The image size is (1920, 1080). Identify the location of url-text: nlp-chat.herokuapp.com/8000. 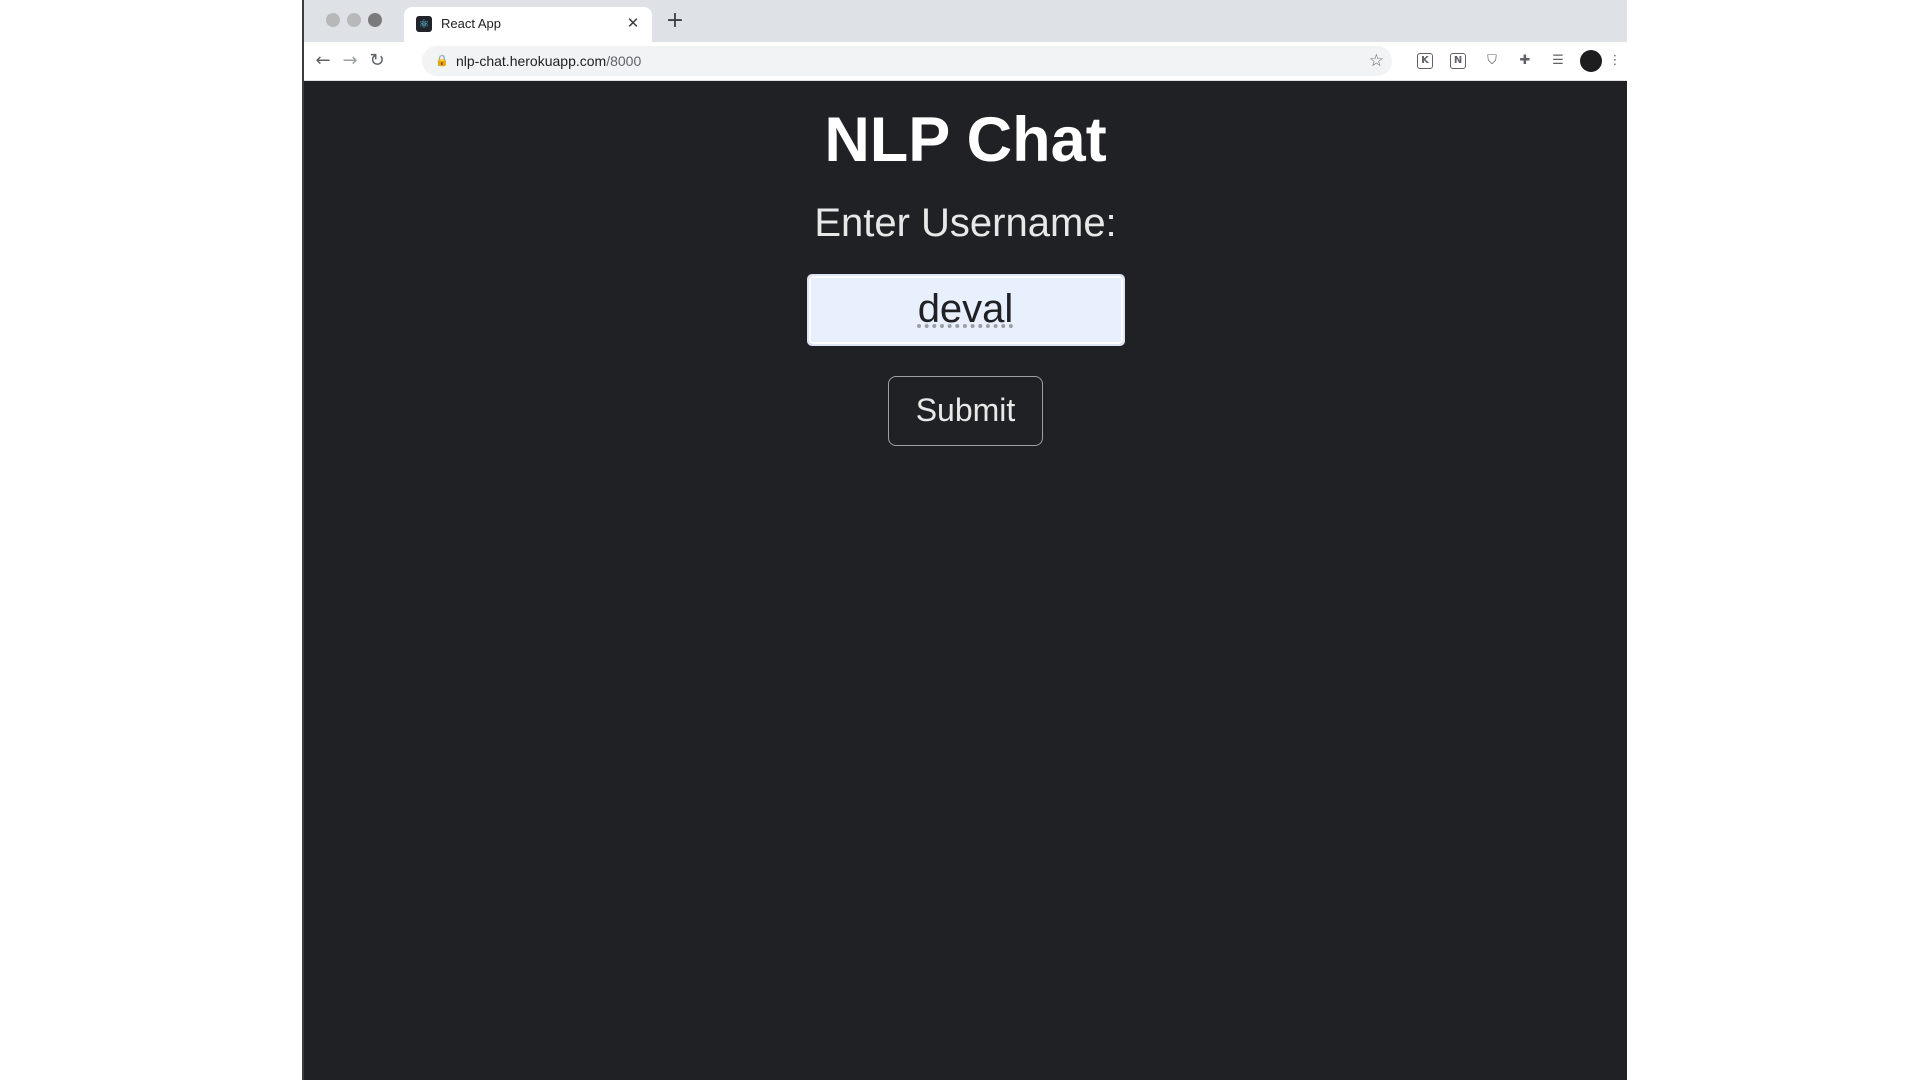
(548, 61).